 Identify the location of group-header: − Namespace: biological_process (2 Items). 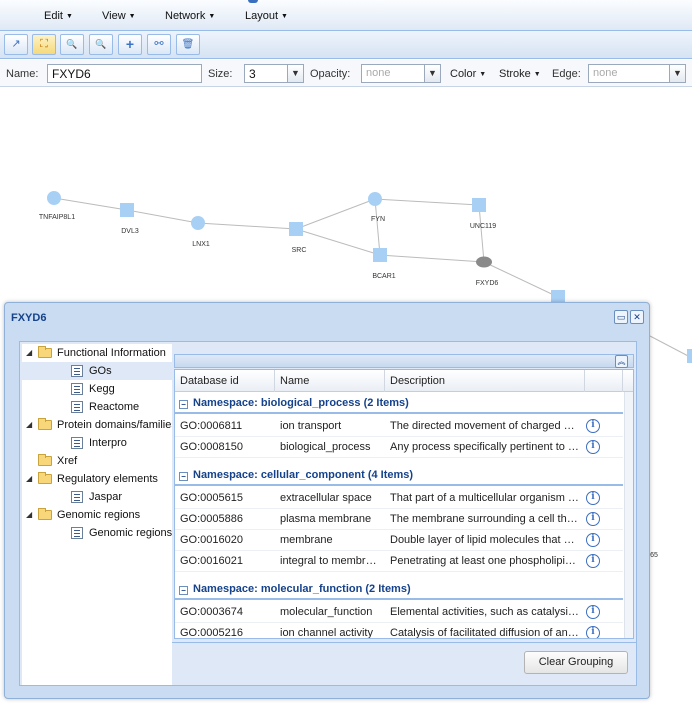
(399, 403).